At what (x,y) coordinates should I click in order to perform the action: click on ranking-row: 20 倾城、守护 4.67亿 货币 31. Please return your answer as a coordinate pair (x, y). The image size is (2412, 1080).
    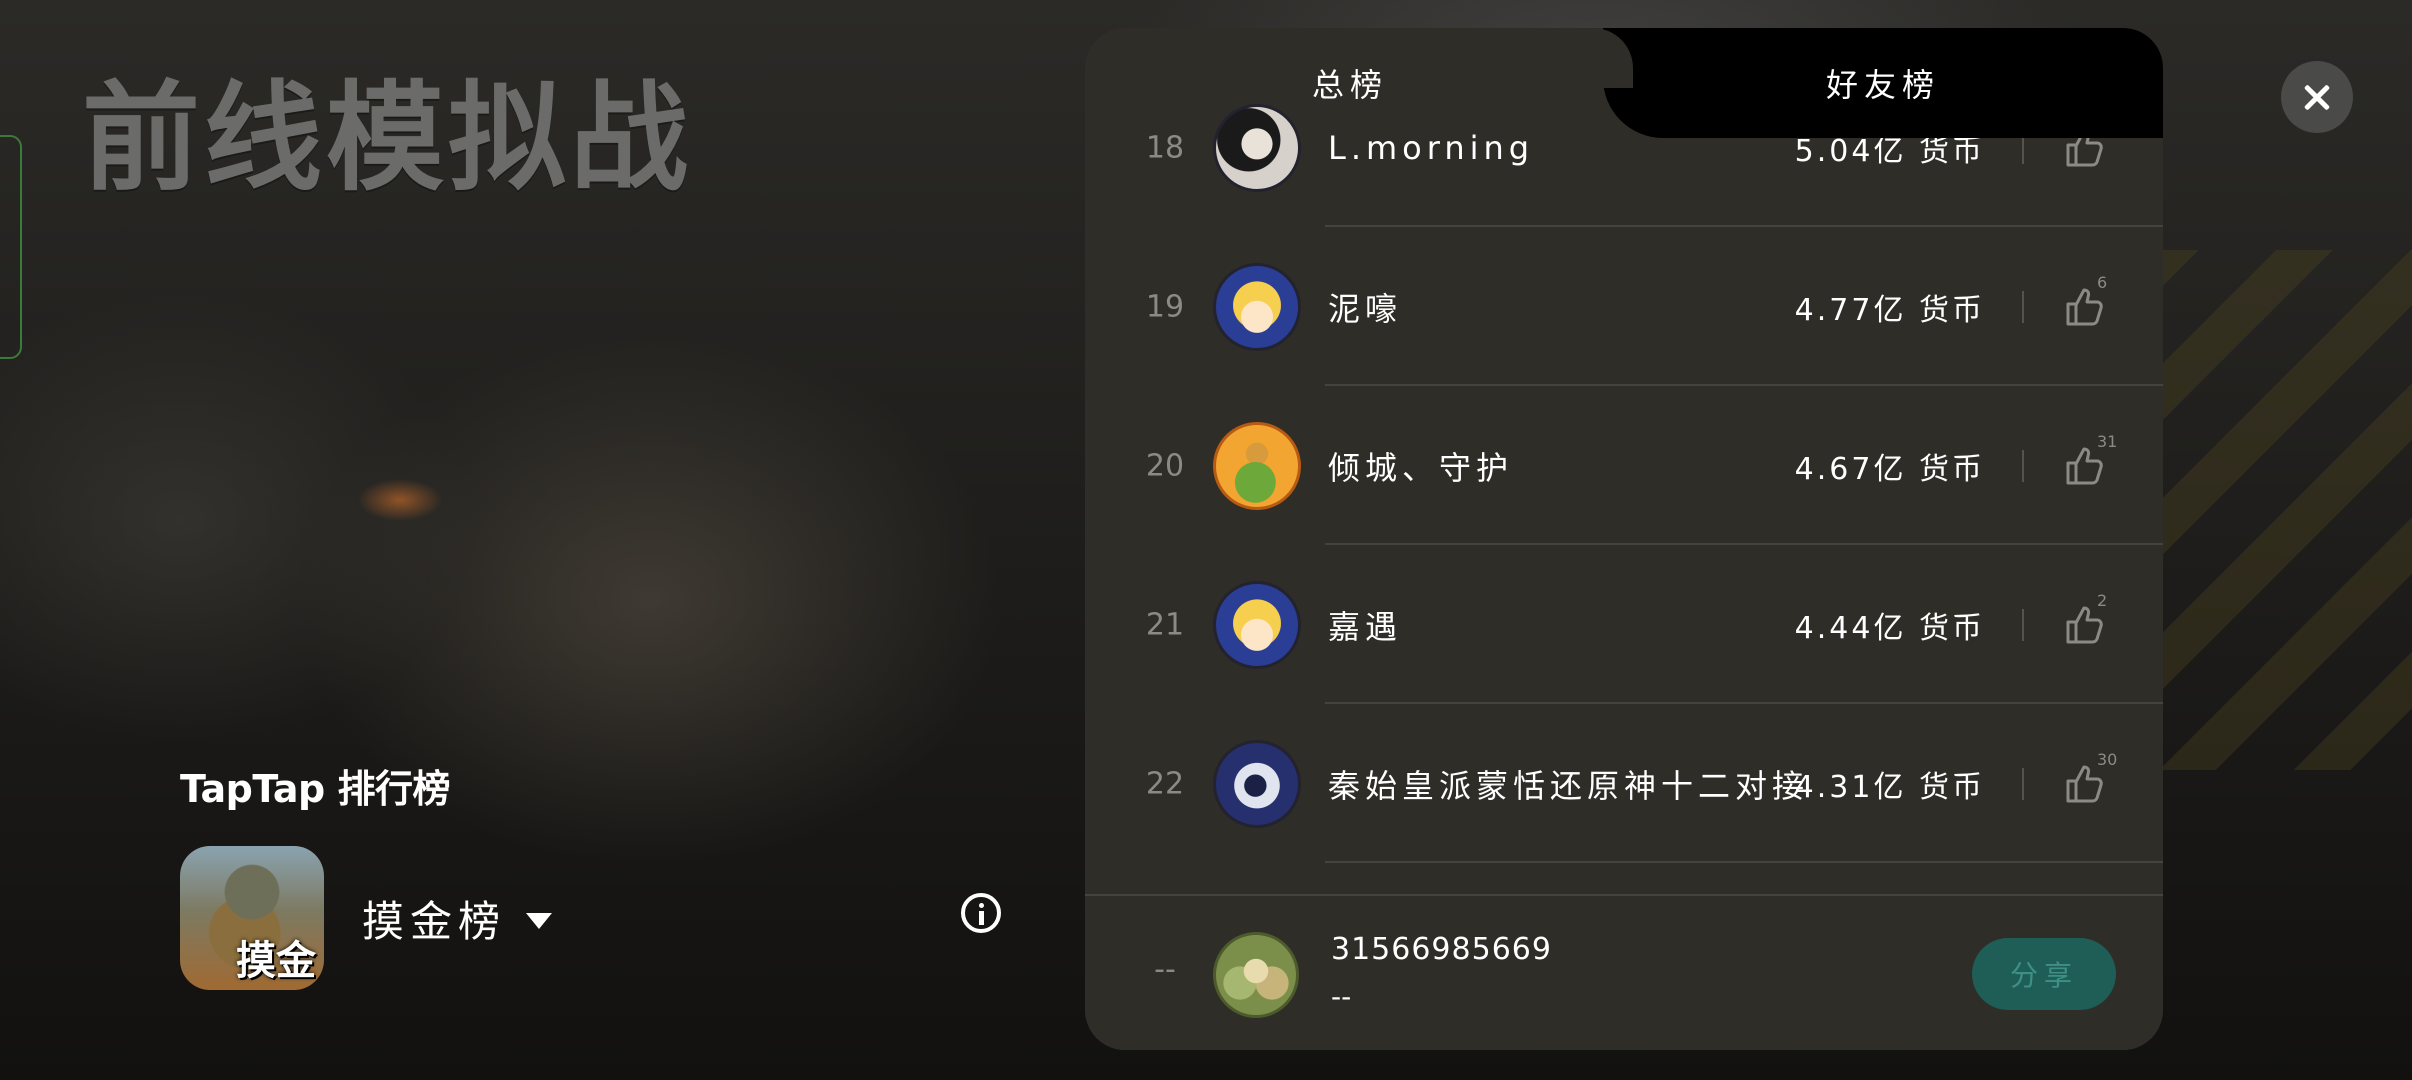
    Looking at the image, I should click on (1624, 465).